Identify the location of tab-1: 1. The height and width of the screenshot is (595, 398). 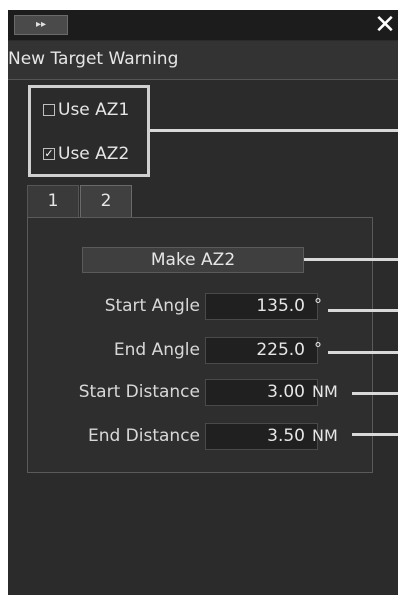
(53, 201).